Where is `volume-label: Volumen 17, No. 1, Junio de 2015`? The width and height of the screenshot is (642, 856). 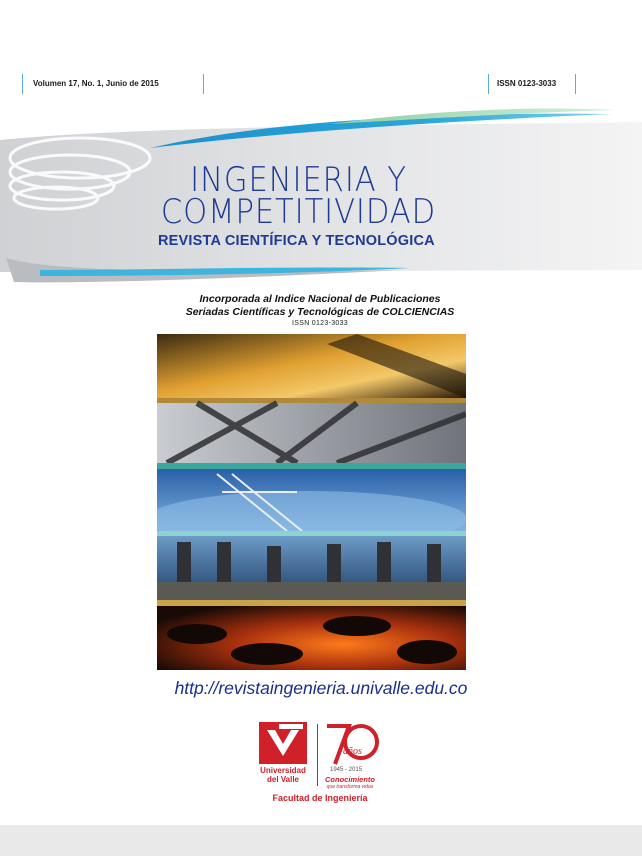 volume-label: Volumen 17, No. 1, Junio de 2015 is located at coordinates (113, 84).